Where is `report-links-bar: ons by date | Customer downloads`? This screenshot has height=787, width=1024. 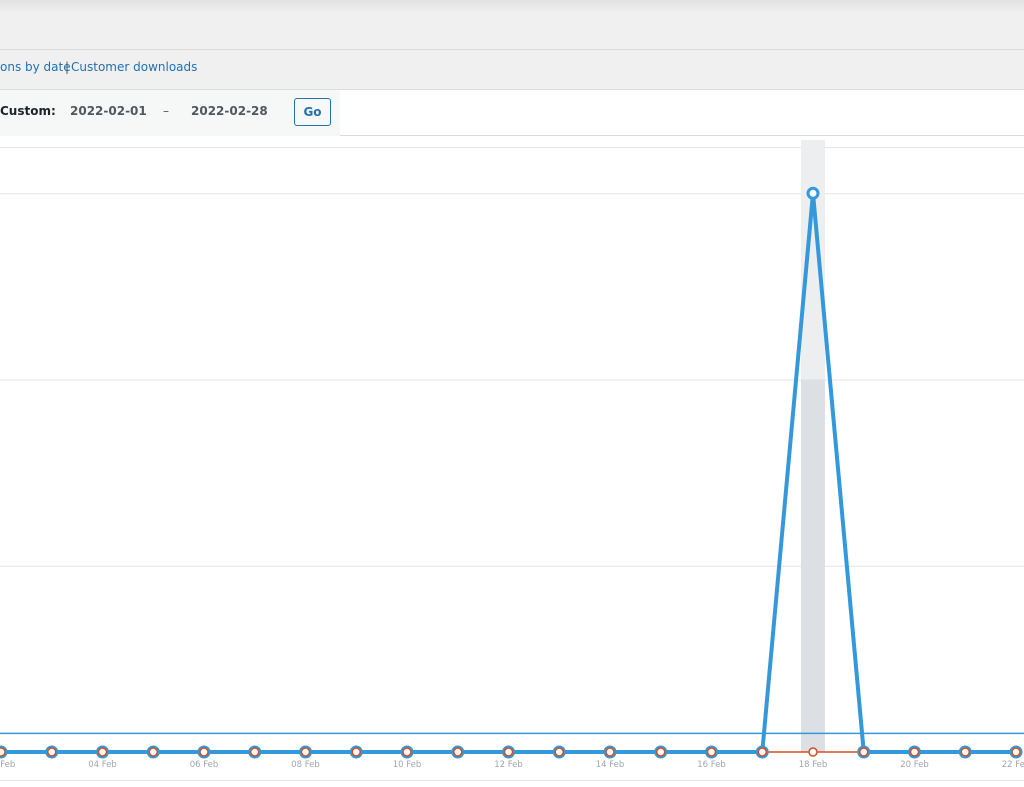 report-links-bar: ons by date | Customer downloads is located at coordinates (512, 70).